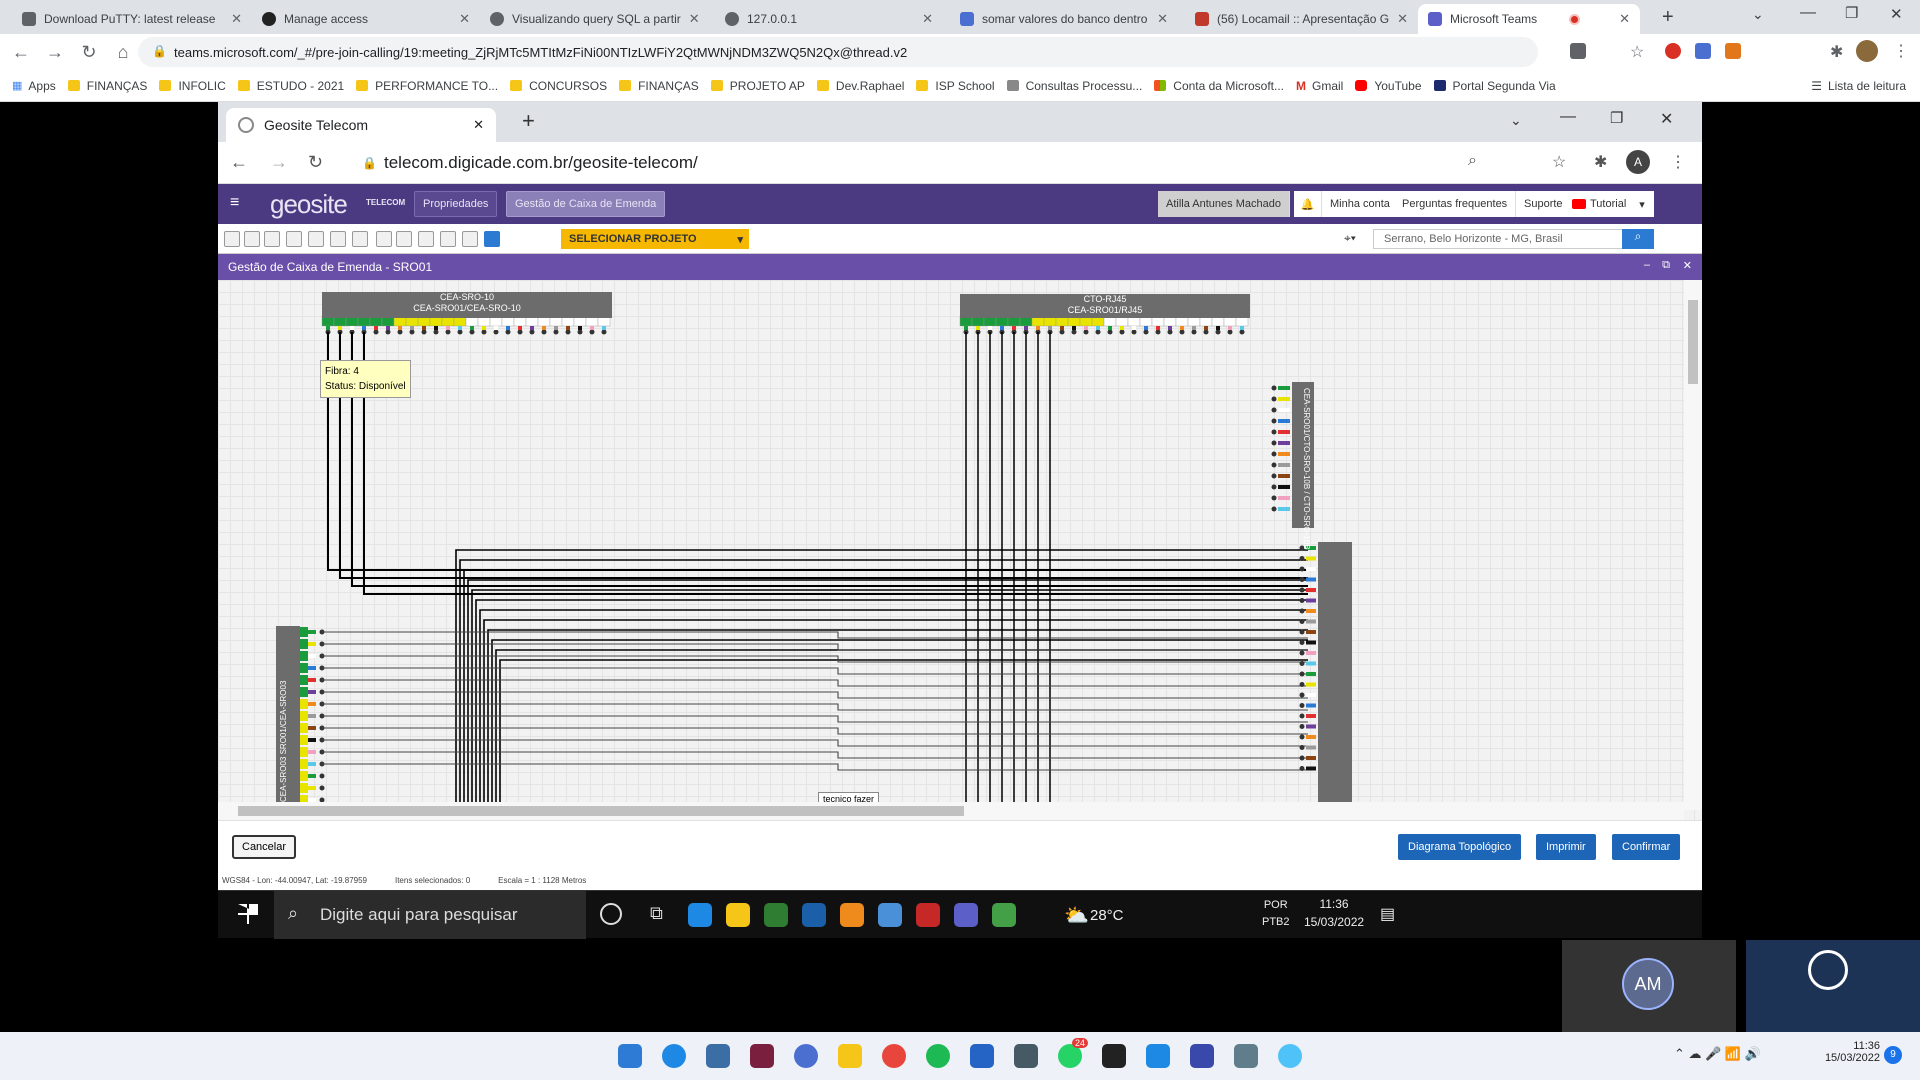  Describe the element at coordinates (1360, 204) in the screenshot. I see `my-account-link: Minha conta` at that location.